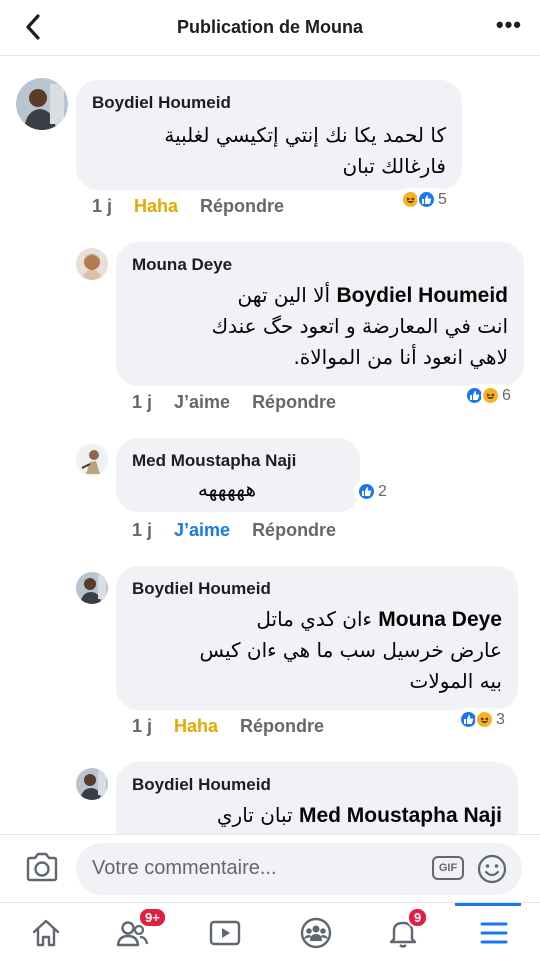 This screenshot has width=540, height=960. Describe the element at coordinates (350, 650) in the screenshot. I see `comment-line: عارض خرسيل سب ما هي ءان كيس` at that location.